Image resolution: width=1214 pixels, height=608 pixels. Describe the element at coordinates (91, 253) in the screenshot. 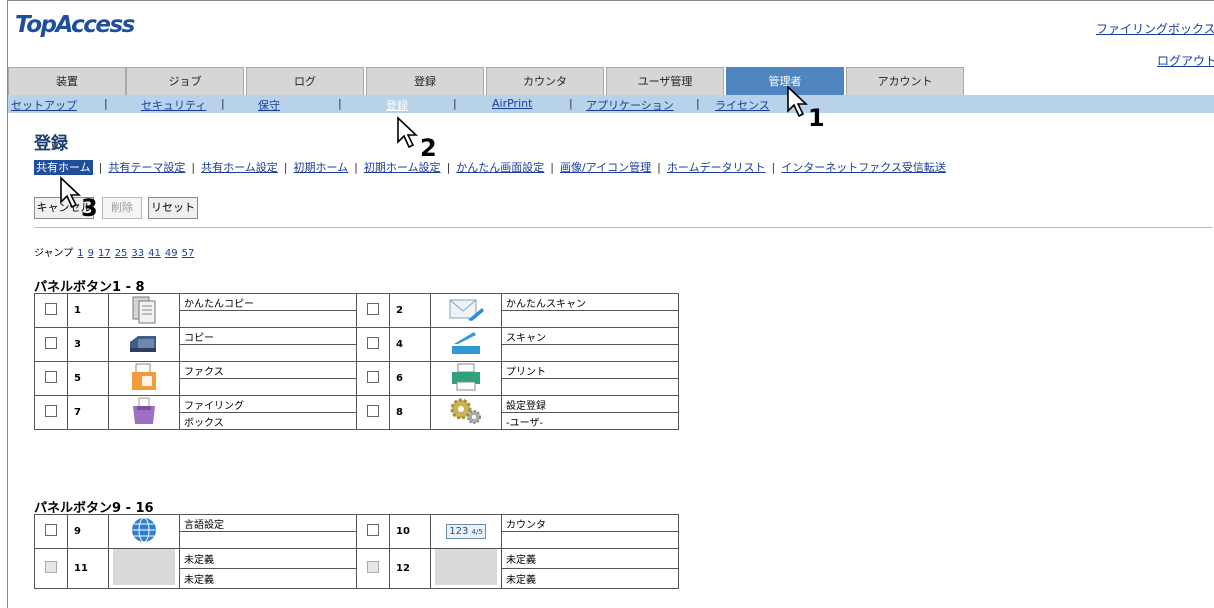

I see `jump-link-9: 9` at that location.